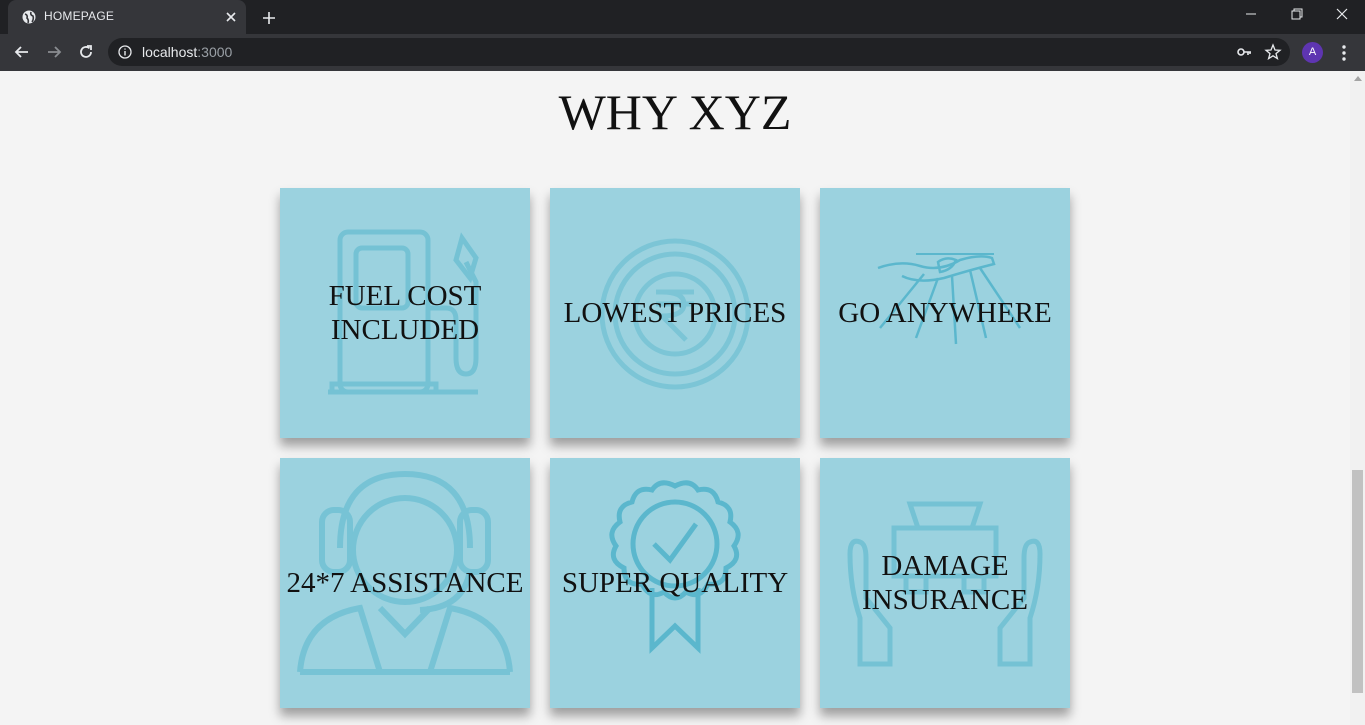  I want to click on feature-card-quality: SUPER QUALITY, so click(675, 583).